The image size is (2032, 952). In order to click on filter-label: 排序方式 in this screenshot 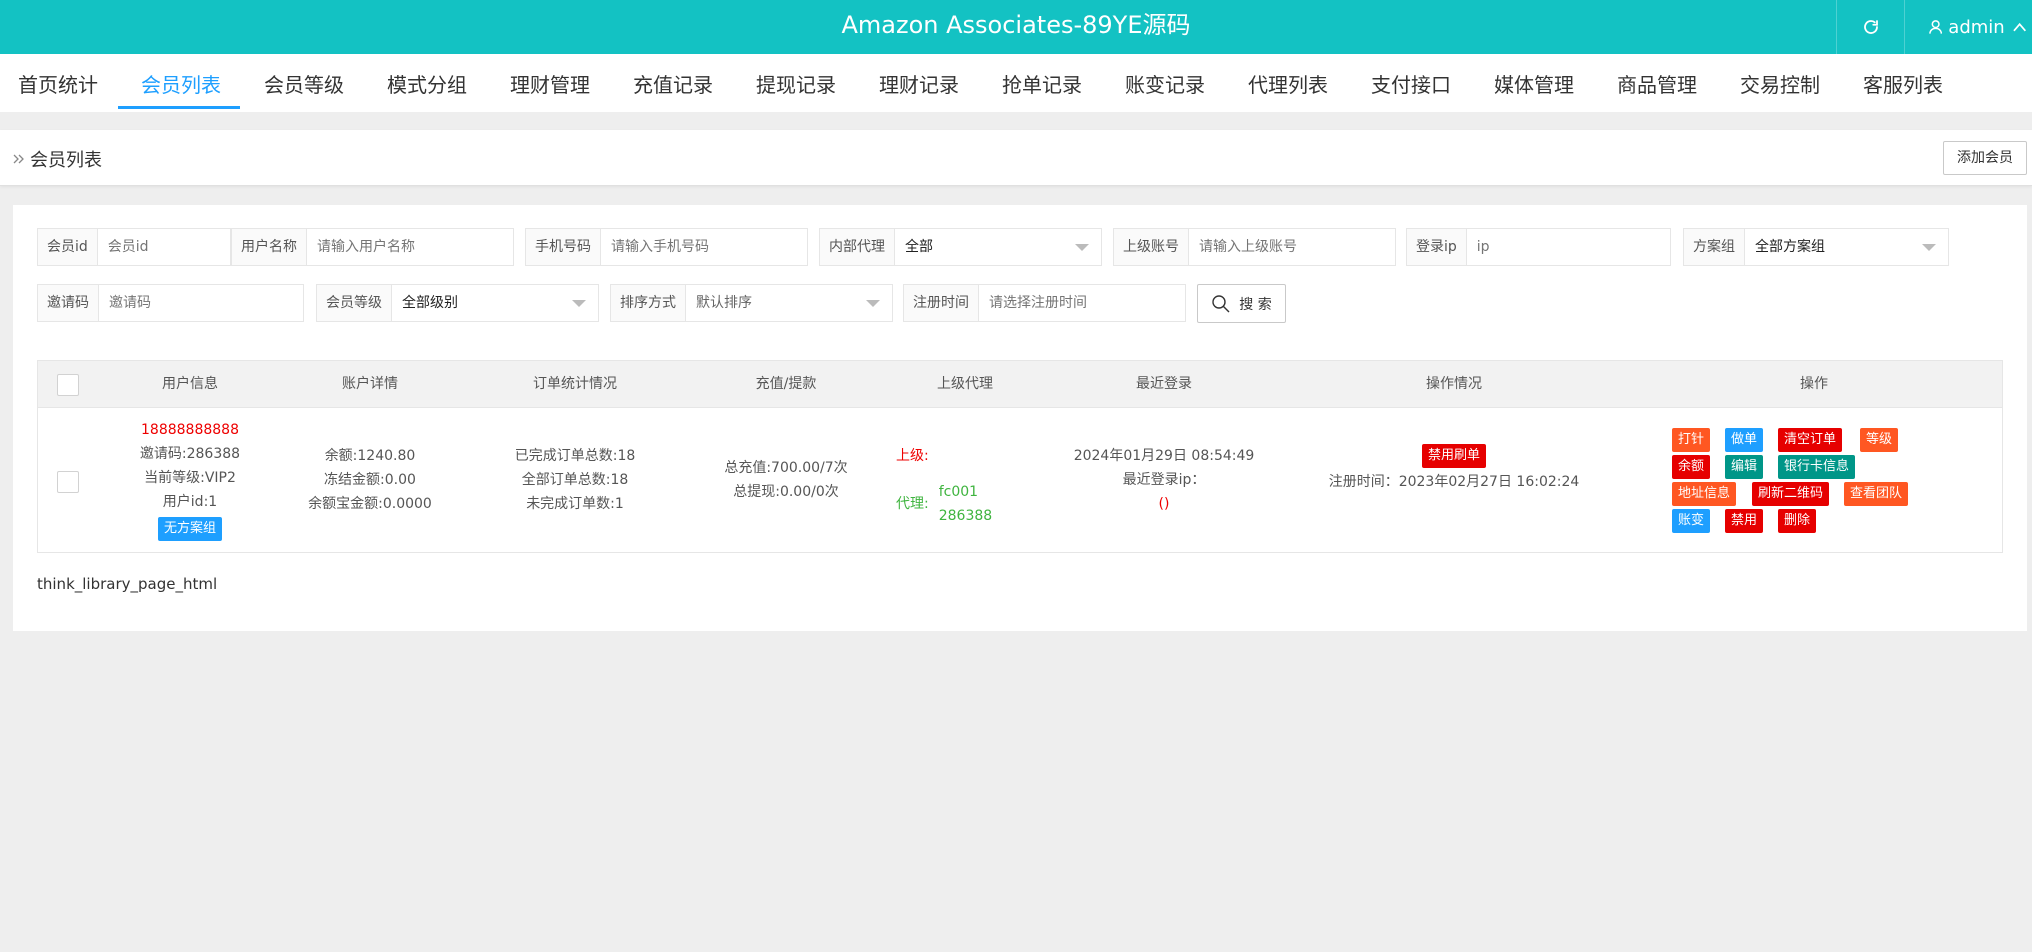, I will do `click(648, 303)`.